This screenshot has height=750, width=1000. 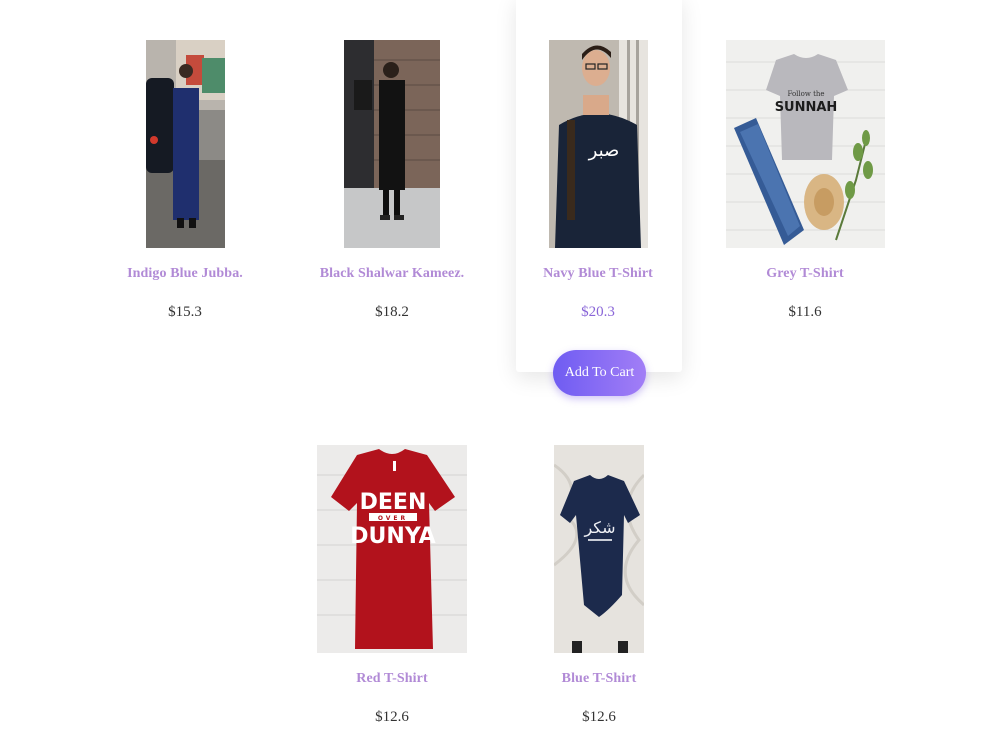 I want to click on shirt-print-text: OVER, so click(x=393, y=518).